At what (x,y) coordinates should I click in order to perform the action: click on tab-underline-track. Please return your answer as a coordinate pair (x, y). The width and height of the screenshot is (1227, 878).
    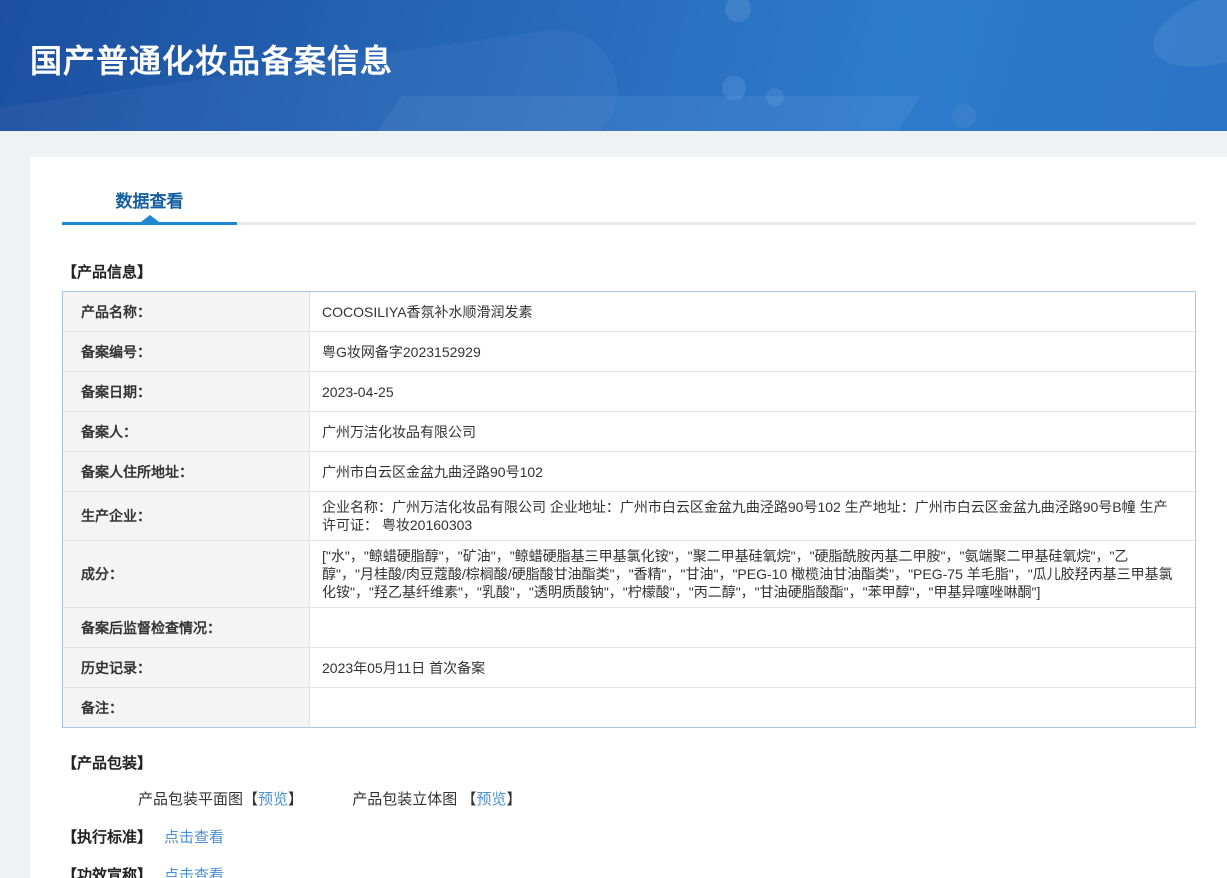
    Looking at the image, I should click on (629, 220).